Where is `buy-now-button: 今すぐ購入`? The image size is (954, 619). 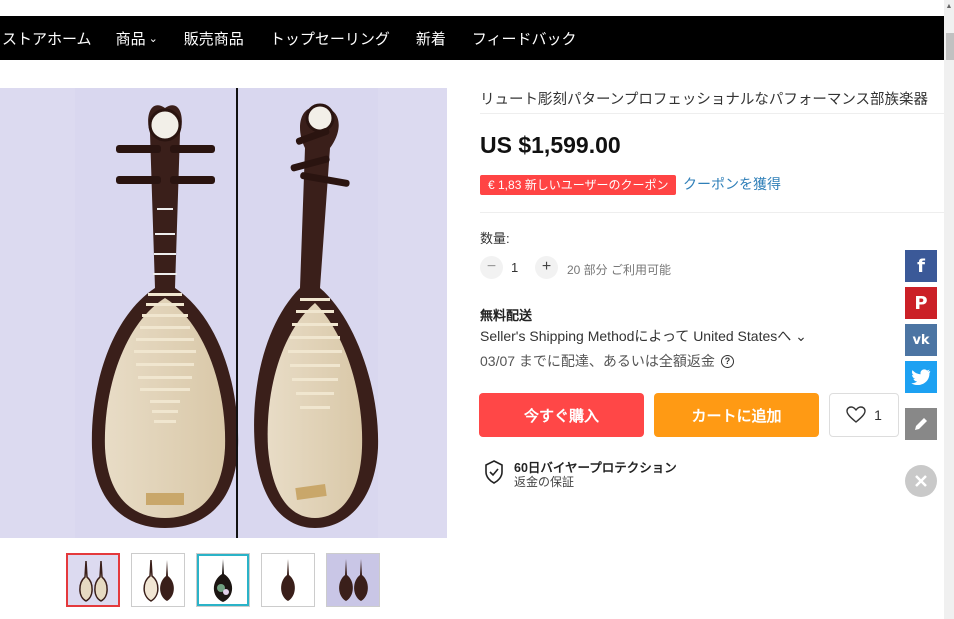 buy-now-button: 今すぐ購入 is located at coordinates (561, 415).